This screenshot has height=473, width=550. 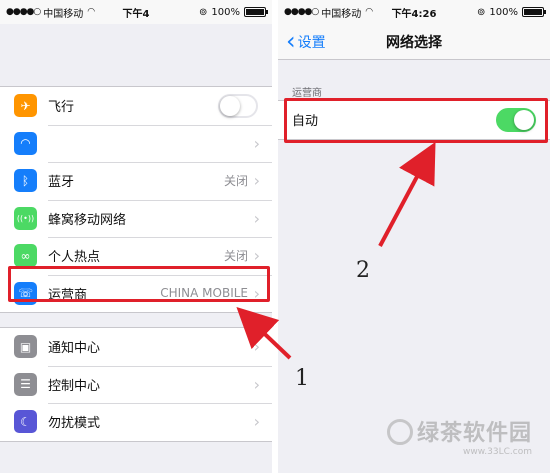 What do you see at coordinates (305, 122) in the screenshot?
I see `auto-select-label: 自动` at bounding box center [305, 122].